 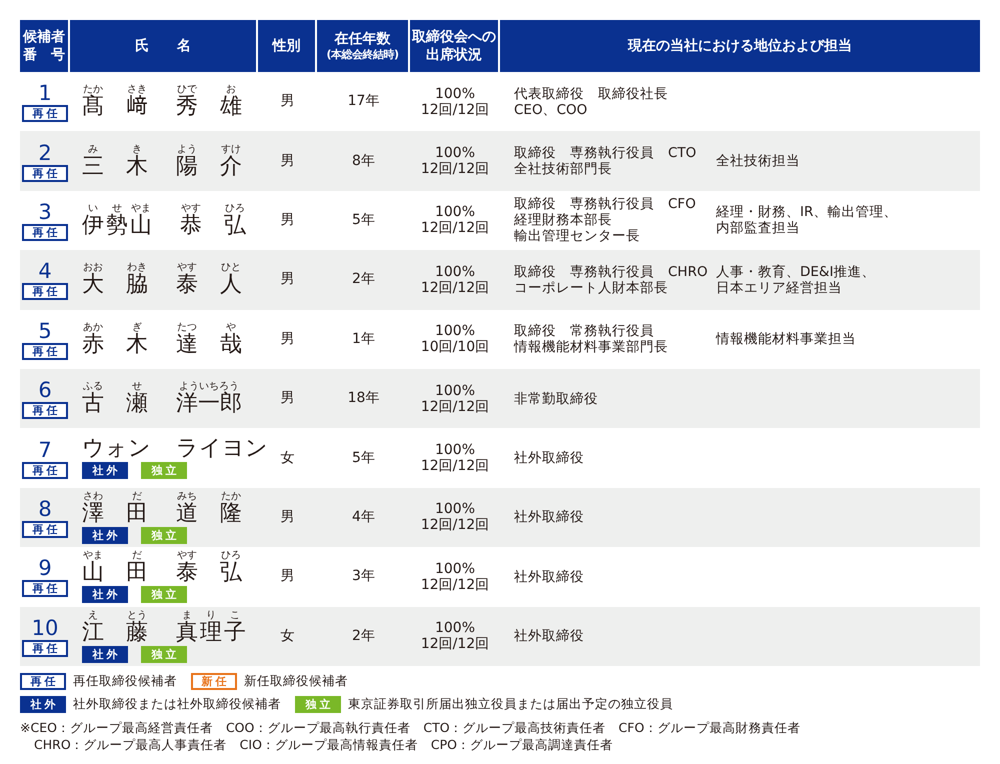 I want to click on name-text: 古, so click(x=93, y=404).